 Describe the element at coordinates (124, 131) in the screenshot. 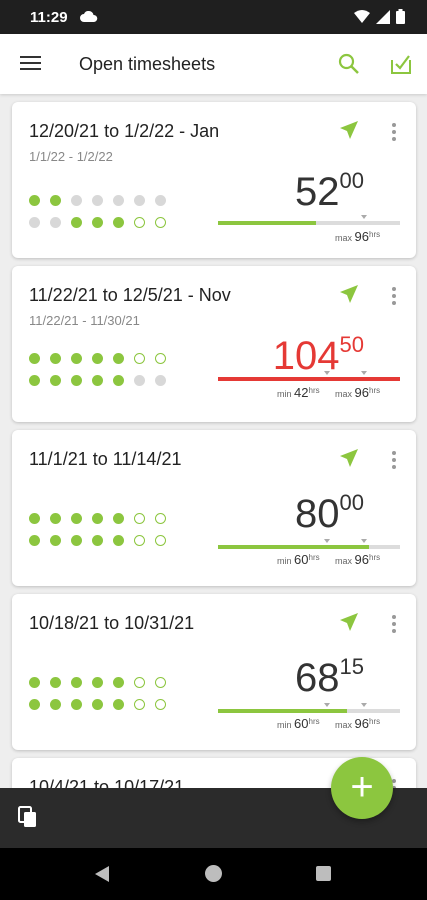

I see `timesheet-title: 12/20/21 to 1/2/22 - Jan` at that location.